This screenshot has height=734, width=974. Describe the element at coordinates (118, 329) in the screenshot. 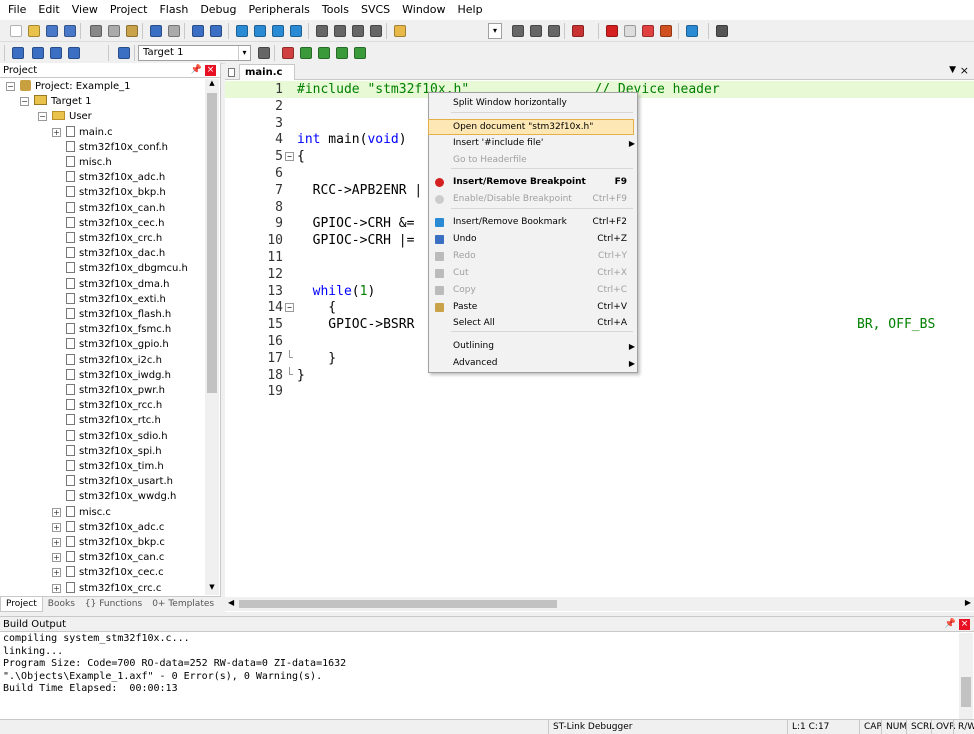

I see `tree-file: stm32f10x_fsmc.h` at that location.